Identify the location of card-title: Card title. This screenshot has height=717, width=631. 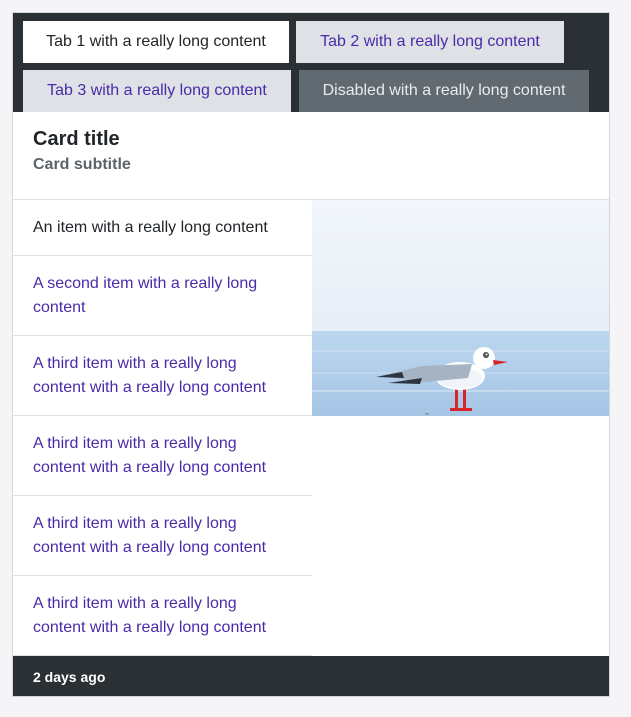
(76, 139).